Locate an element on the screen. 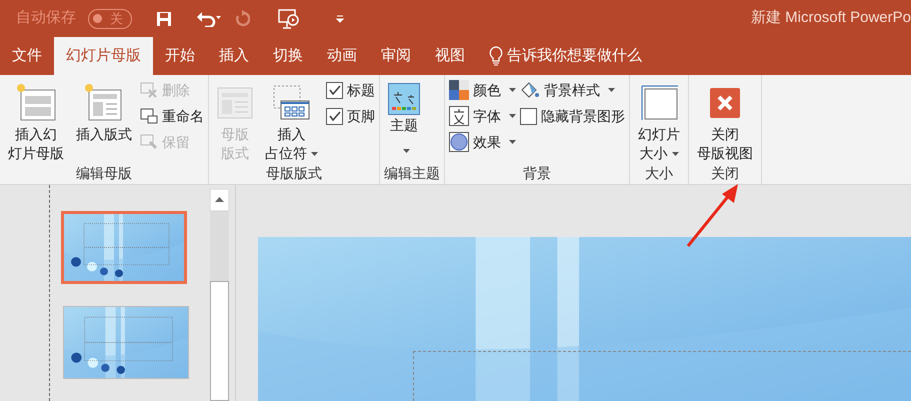 The image size is (911, 401). checkbox-label: 标题 is located at coordinates (361, 90).